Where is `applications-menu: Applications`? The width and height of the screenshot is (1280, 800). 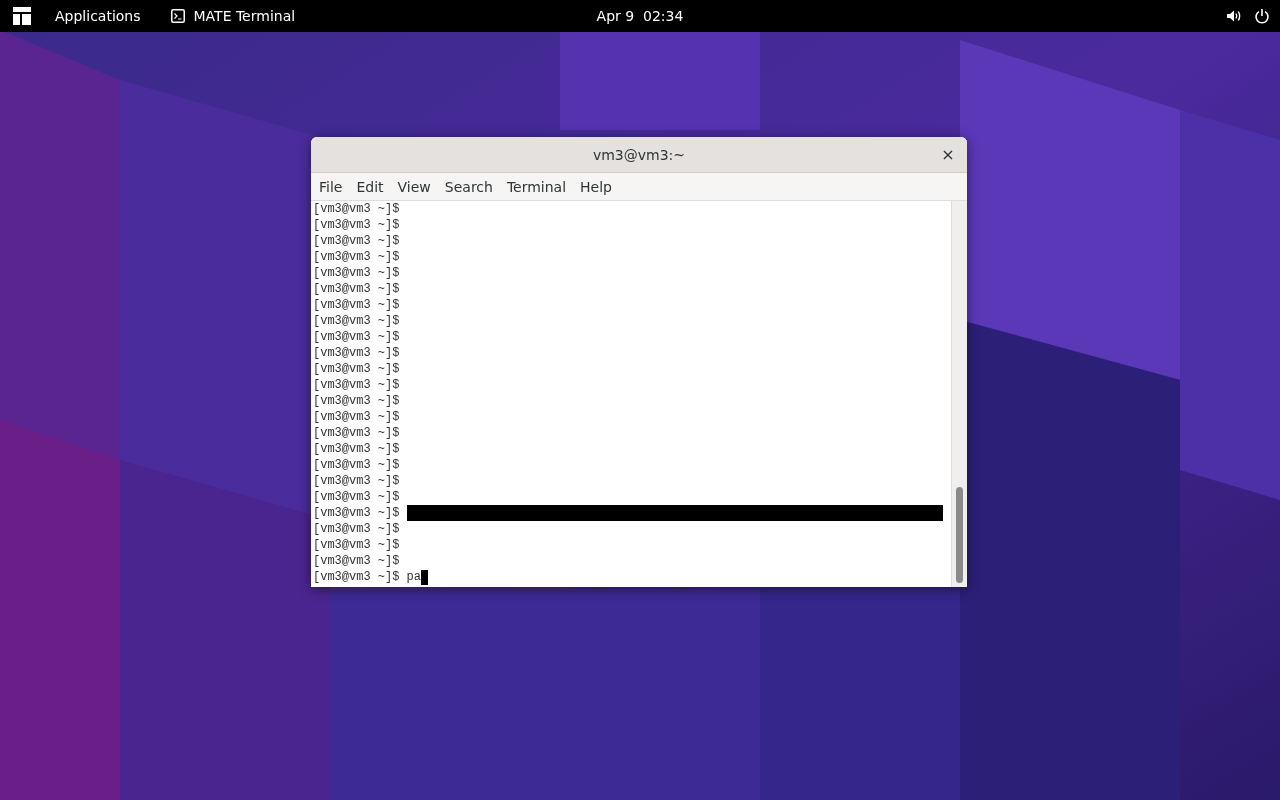
applications-menu: Applications is located at coordinates (98, 16).